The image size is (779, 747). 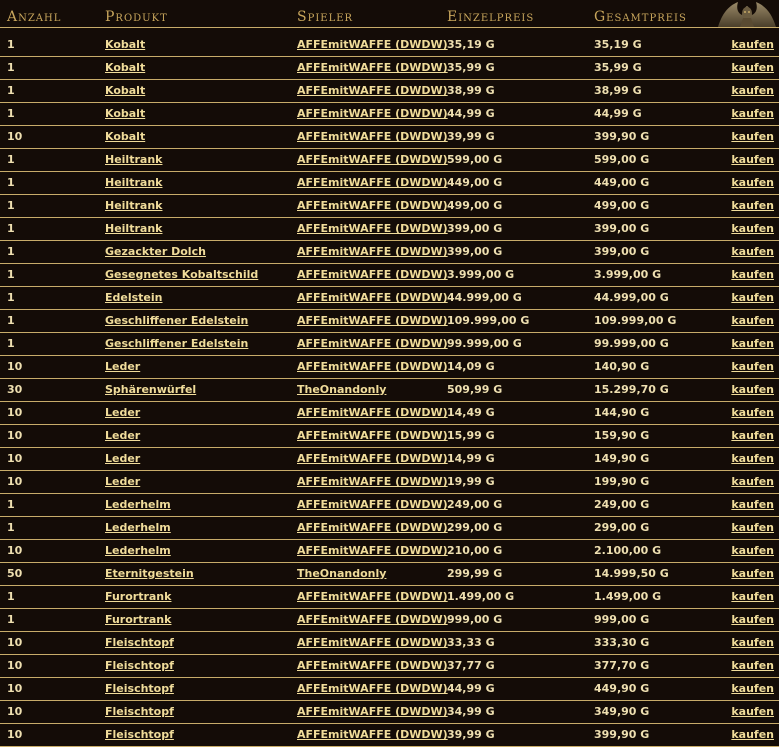 What do you see at coordinates (134, 298) in the screenshot?
I see `product-link: Edelstein` at bounding box center [134, 298].